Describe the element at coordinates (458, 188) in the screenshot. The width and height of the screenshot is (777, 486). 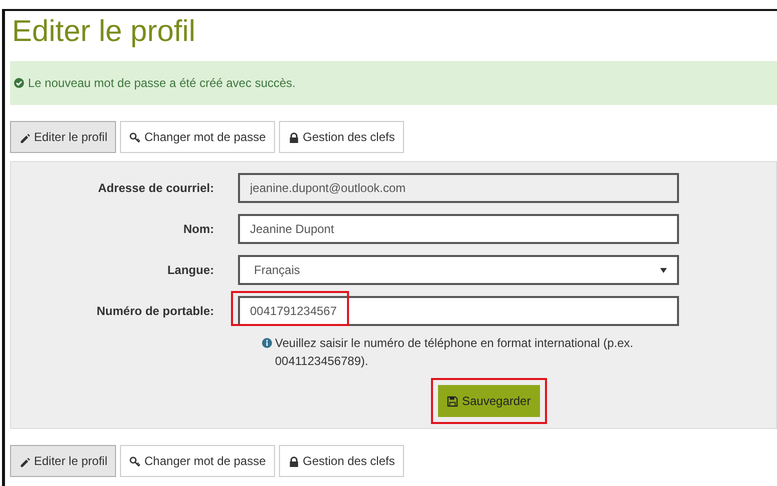
I see `input-field: jeanine.dupont@outlook.com` at that location.